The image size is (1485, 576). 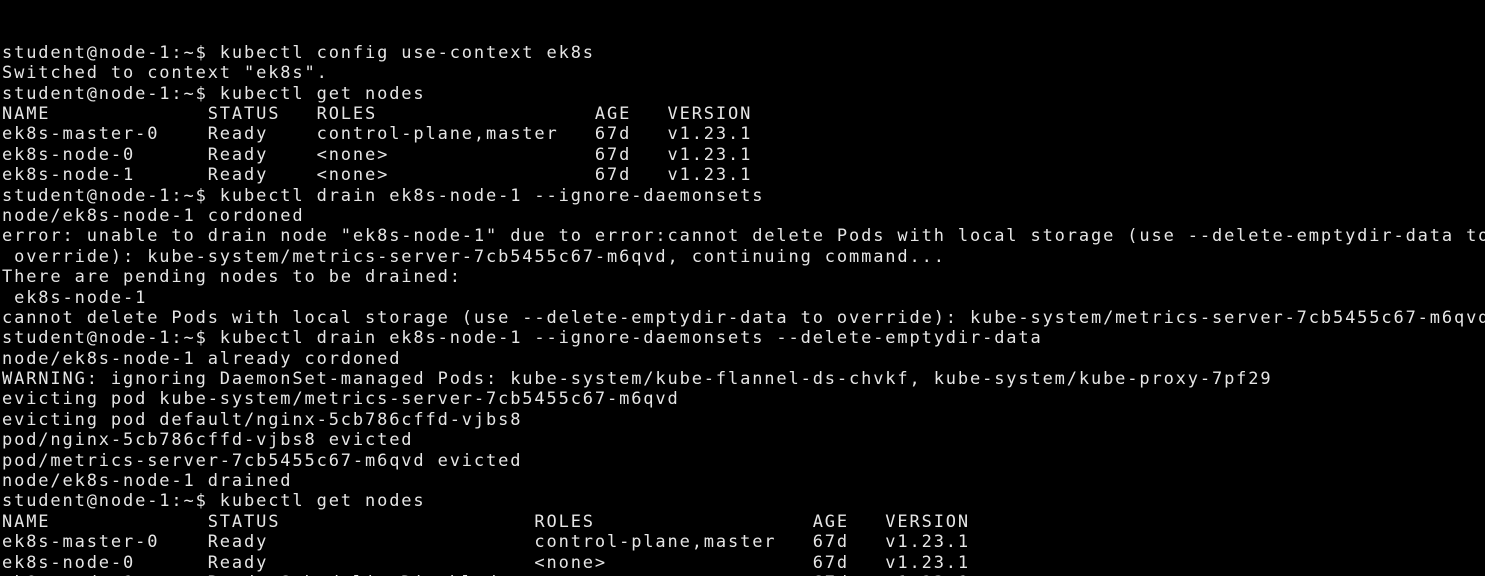 What do you see at coordinates (147, 481) in the screenshot?
I see `terminal-line: node/ek8s-node-1 drained` at bounding box center [147, 481].